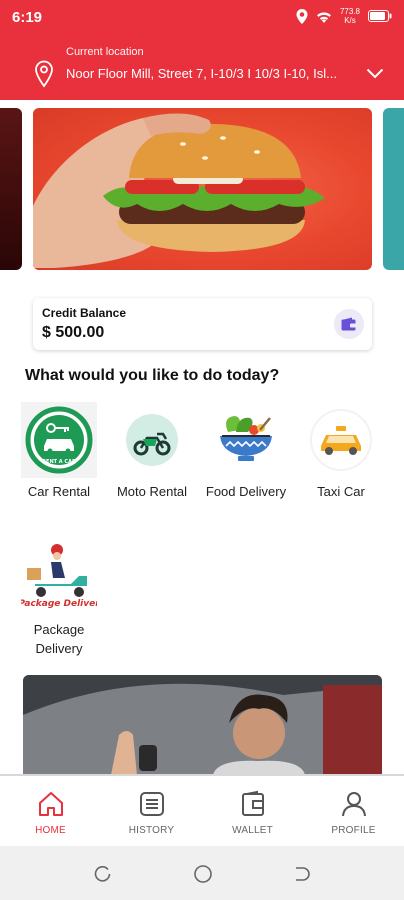 Image resolution: width=404 pixels, height=900 pixels. What do you see at coordinates (341, 440) in the screenshot?
I see `taxi-icon` at bounding box center [341, 440].